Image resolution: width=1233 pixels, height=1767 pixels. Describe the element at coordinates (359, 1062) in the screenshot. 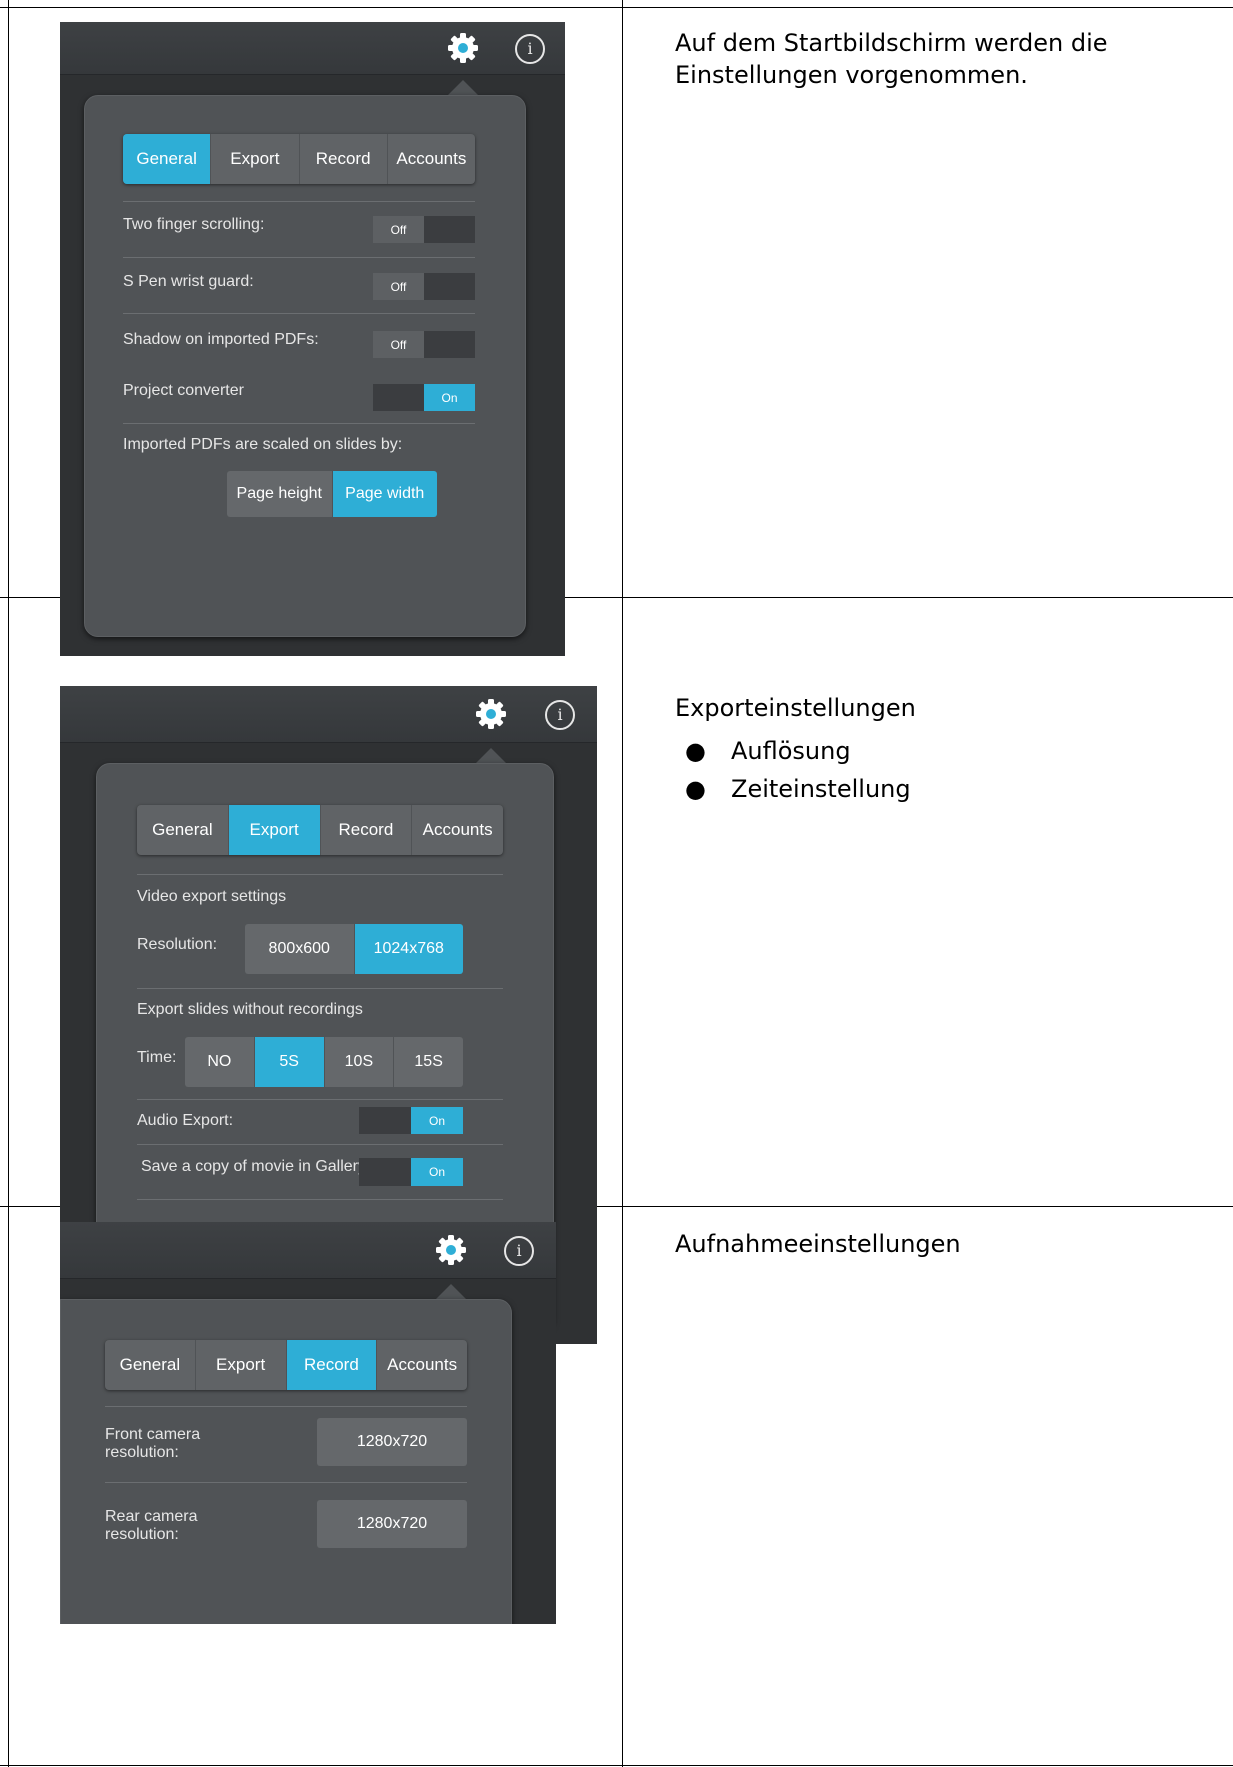

I see `time-option-10s: 10S` at that location.